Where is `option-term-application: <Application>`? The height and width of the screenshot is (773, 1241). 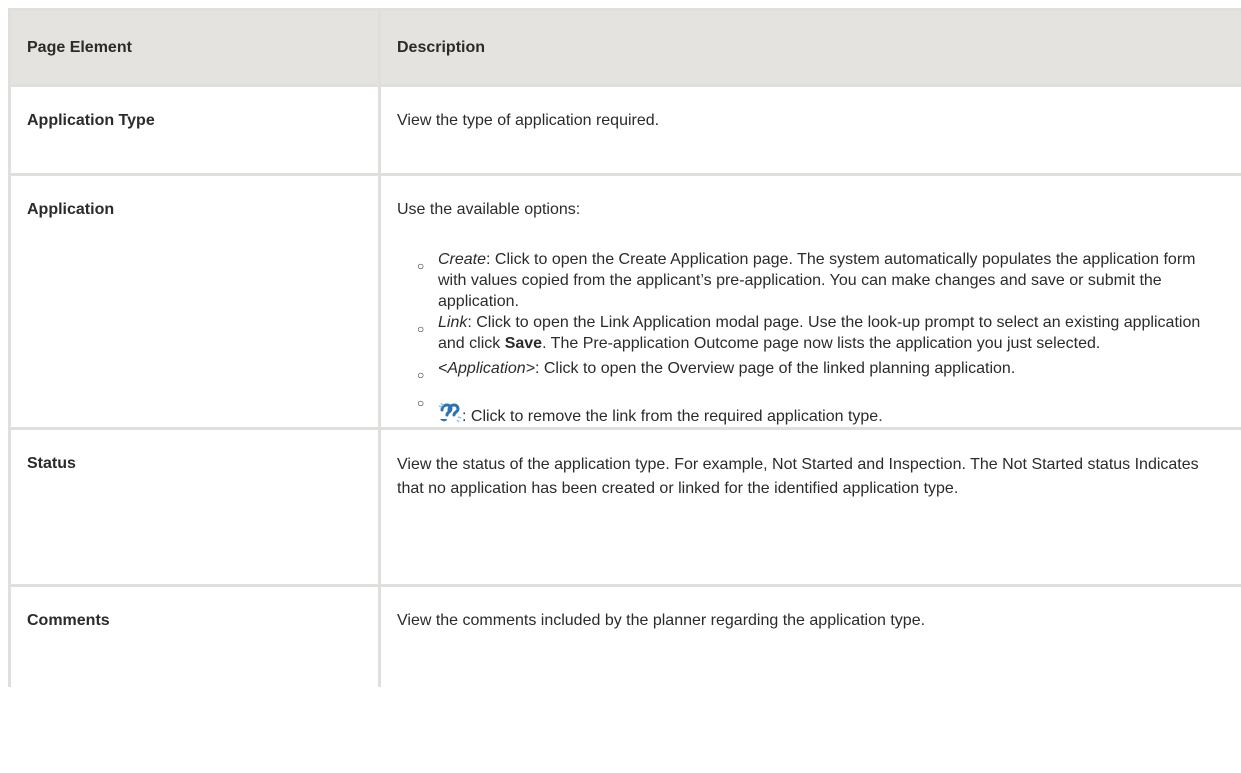 option-term-application: <Application> is located at coordinates (486, 368).